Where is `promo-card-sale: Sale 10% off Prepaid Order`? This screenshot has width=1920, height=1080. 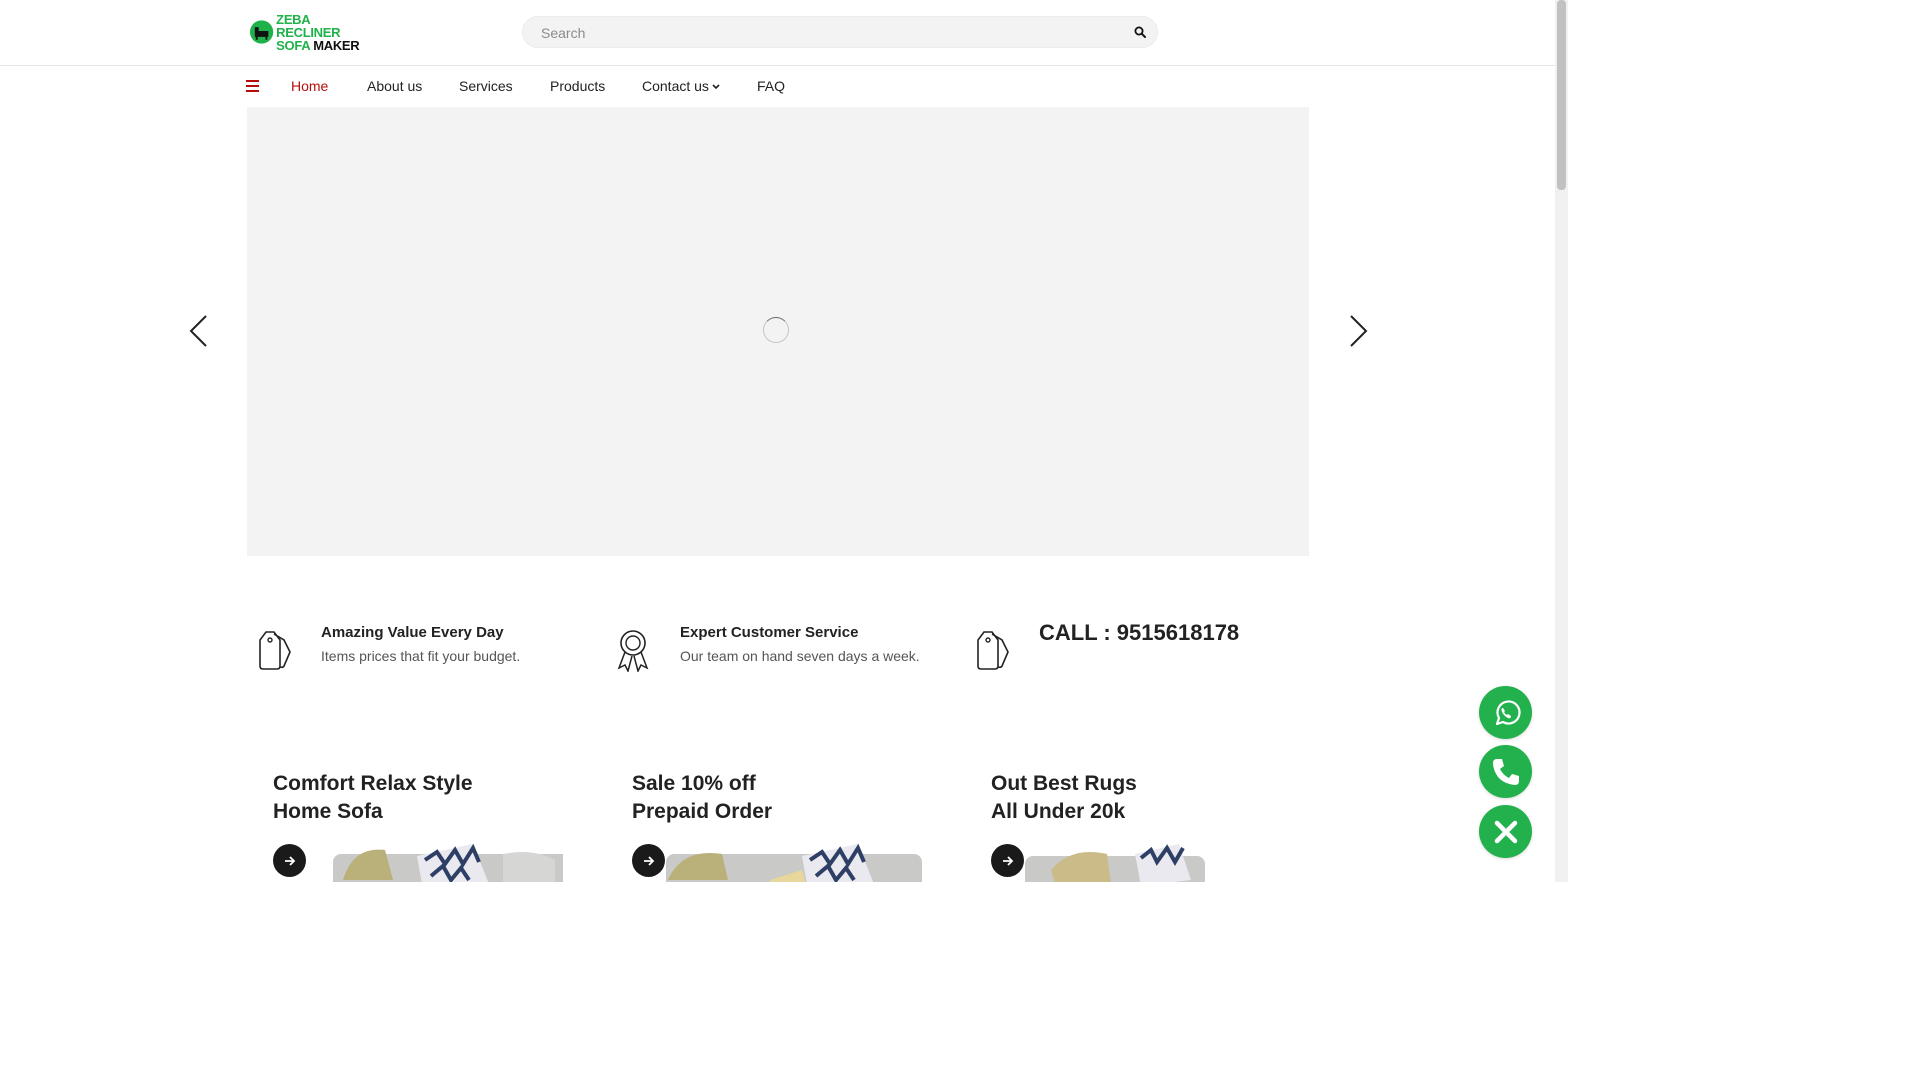
promo-card-sale: Sale 10% off Prepaid Order is located at coordinates (792, 826).